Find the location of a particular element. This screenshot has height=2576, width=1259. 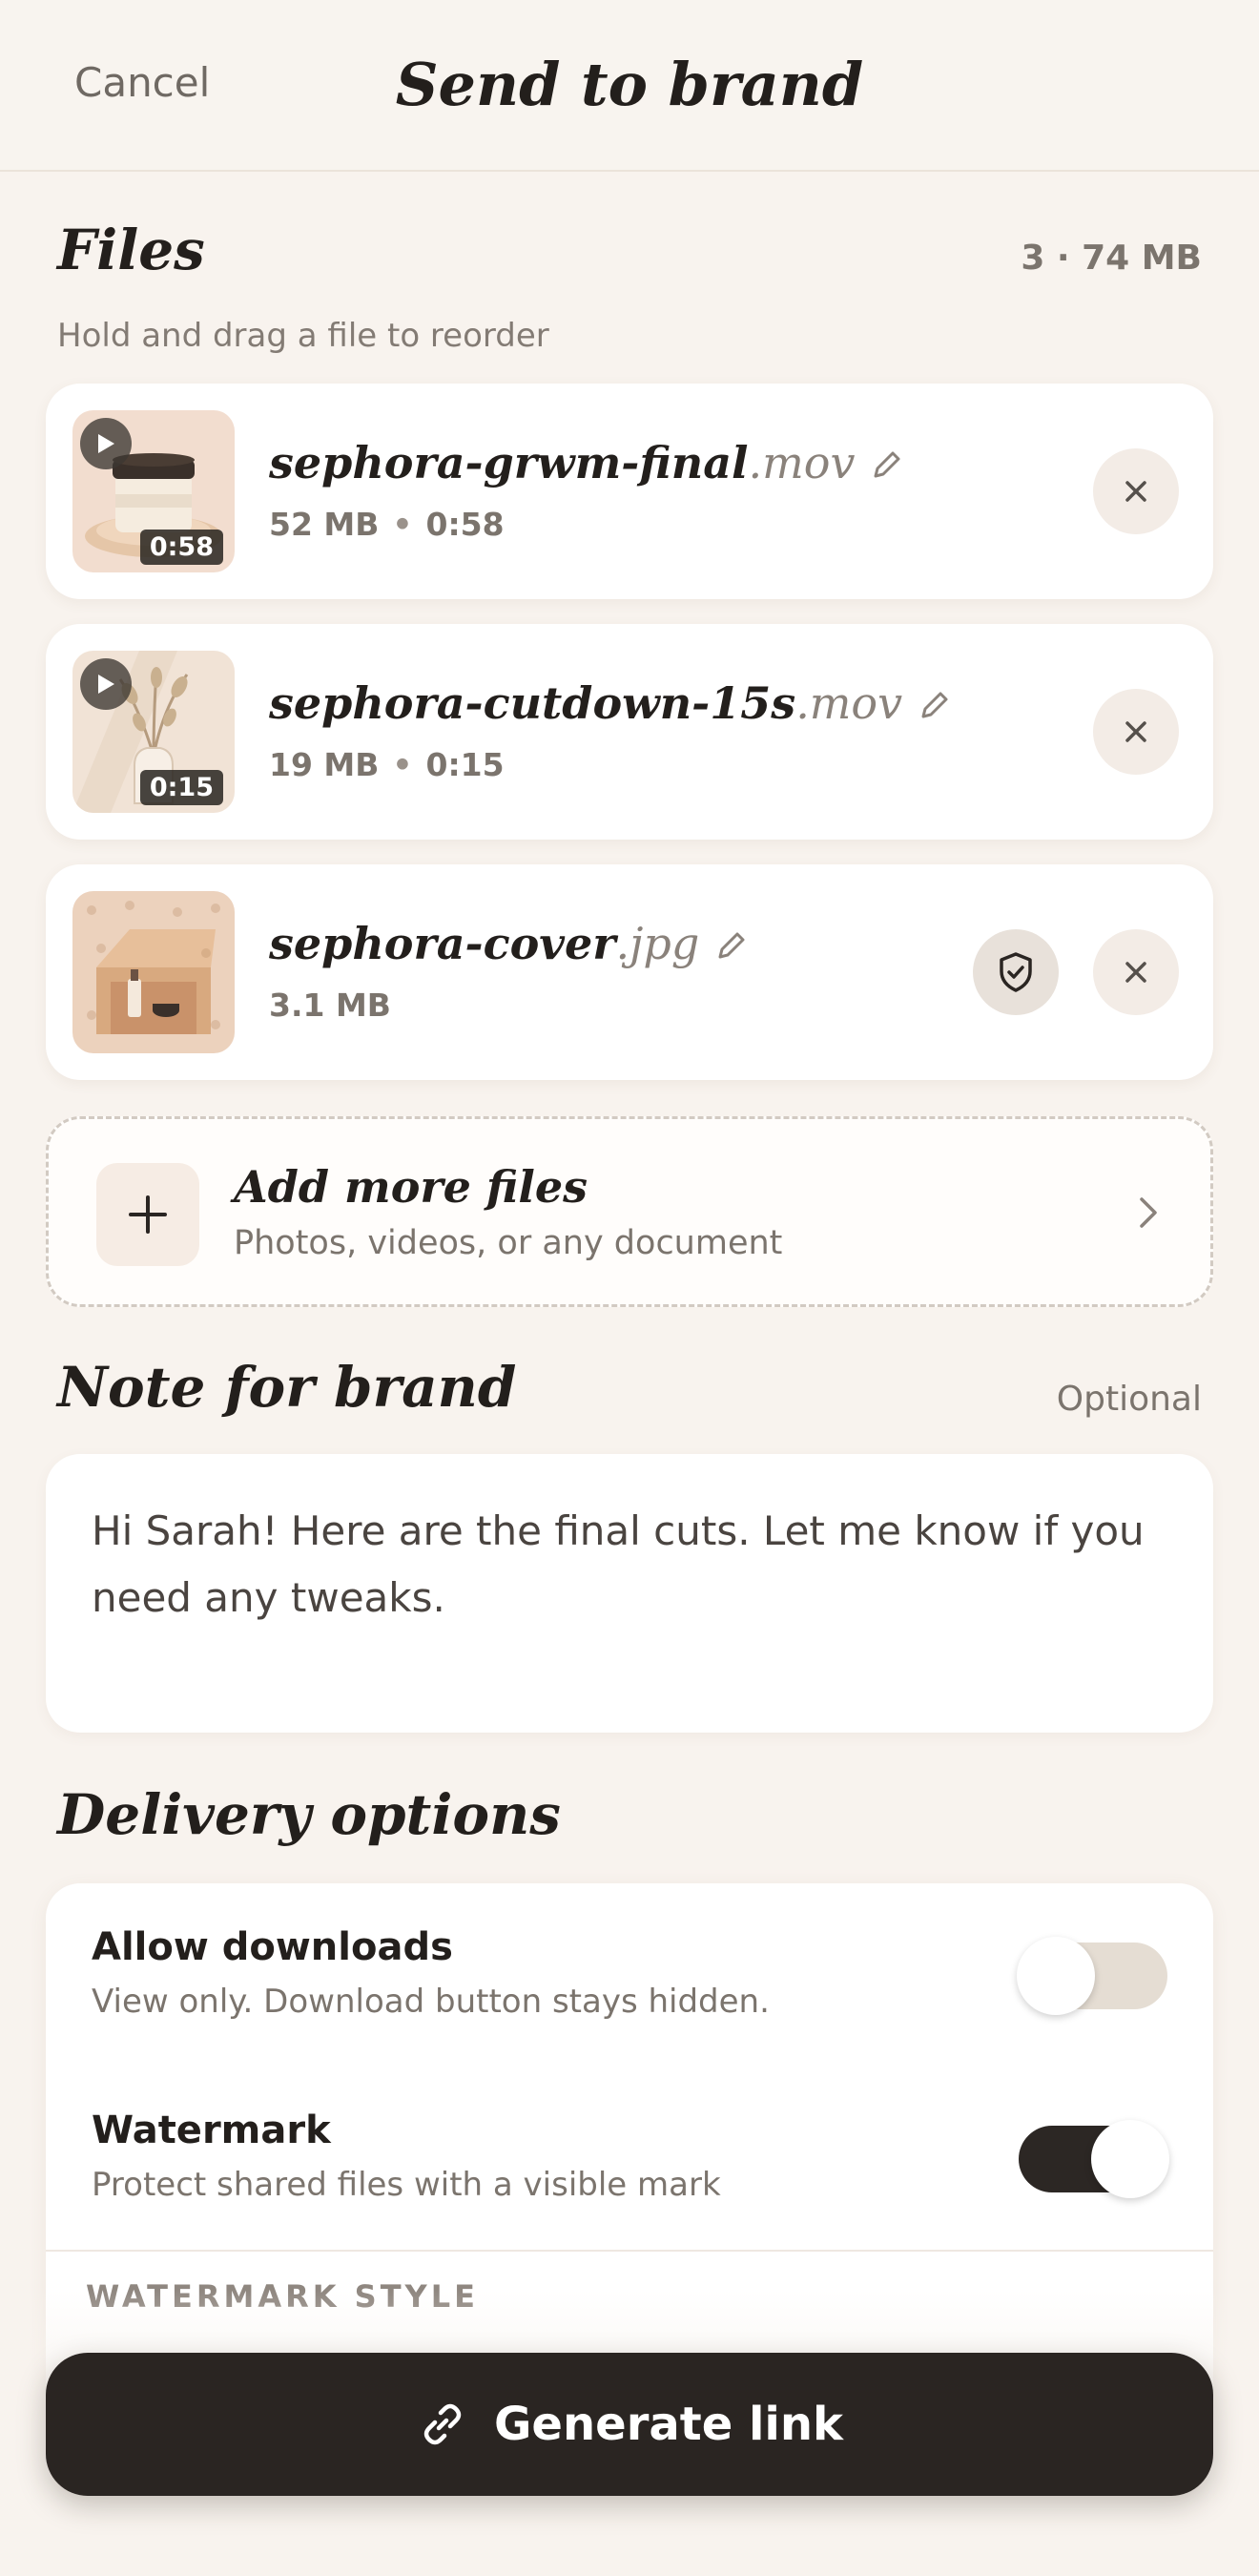

watermark-description: Protect shared files with a visible mark is located at coordinates (406, 2185).